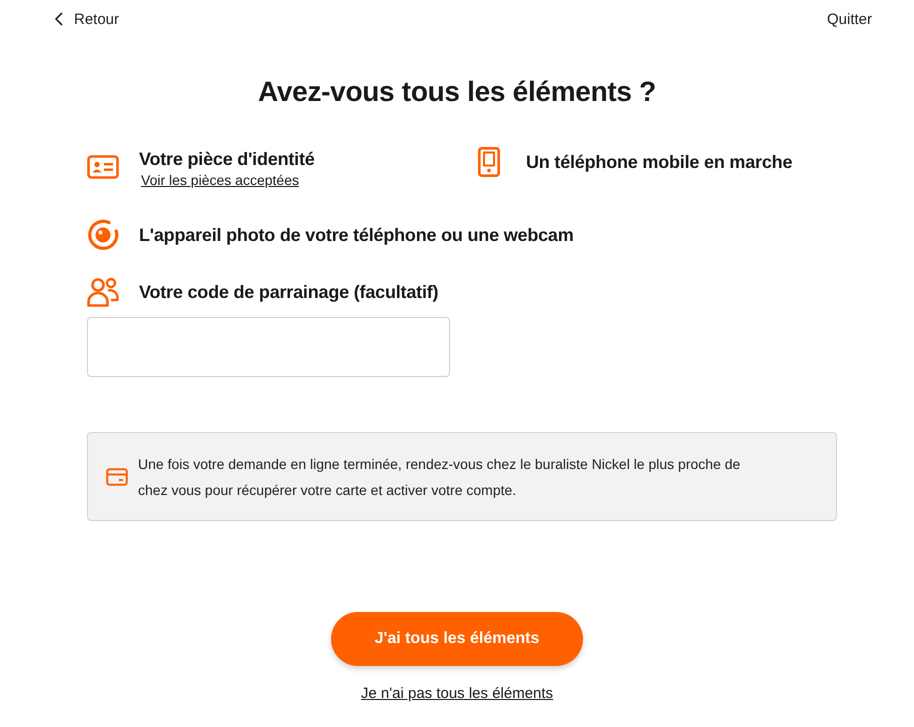  What do you see at coordinates (103, 235) in the screenshot?
I see `camera-lens-icon` at bounding box center [103, 235].